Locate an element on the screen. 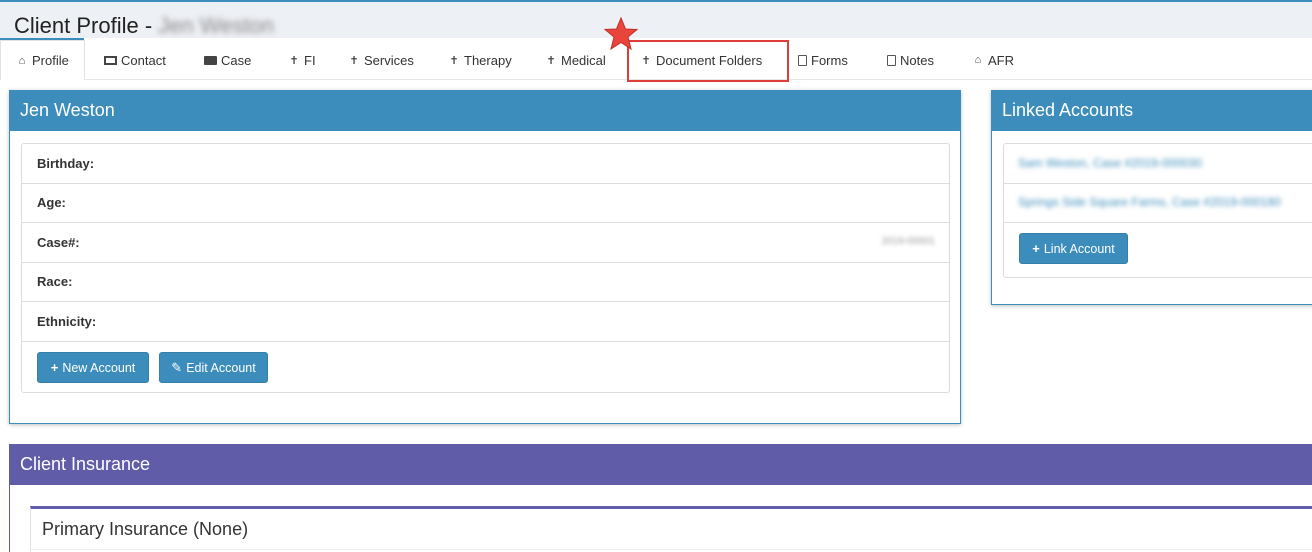 The image size is (1312, 552). tab-notes: Notes is located at coordinates (910, 60).